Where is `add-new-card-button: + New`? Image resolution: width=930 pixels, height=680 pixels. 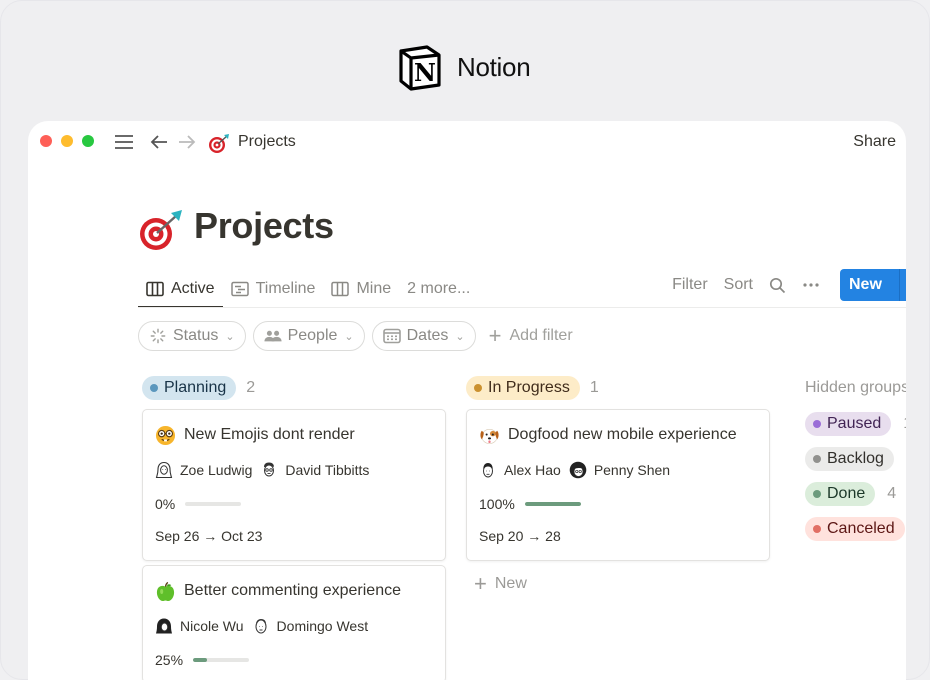
add-new-card-button: + New is located at coordinates (622, 584).